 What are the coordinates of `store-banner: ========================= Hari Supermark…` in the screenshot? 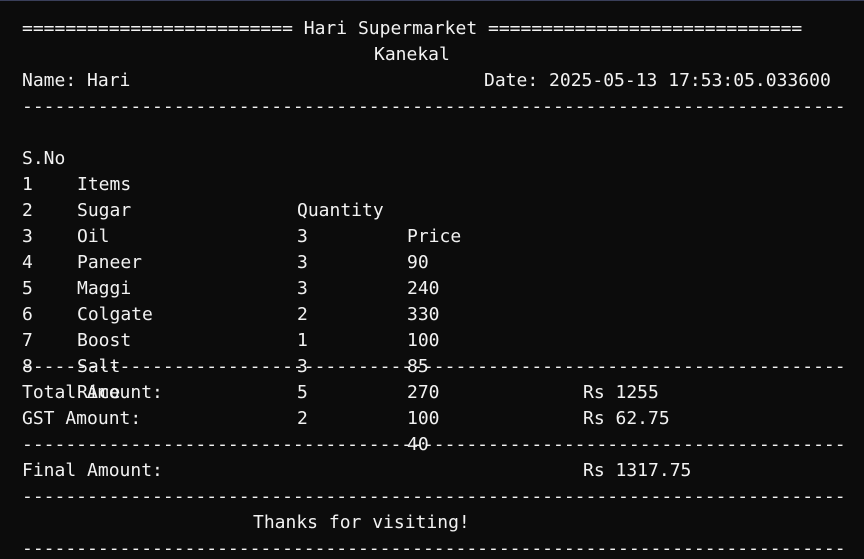 It's located at (412, 28).